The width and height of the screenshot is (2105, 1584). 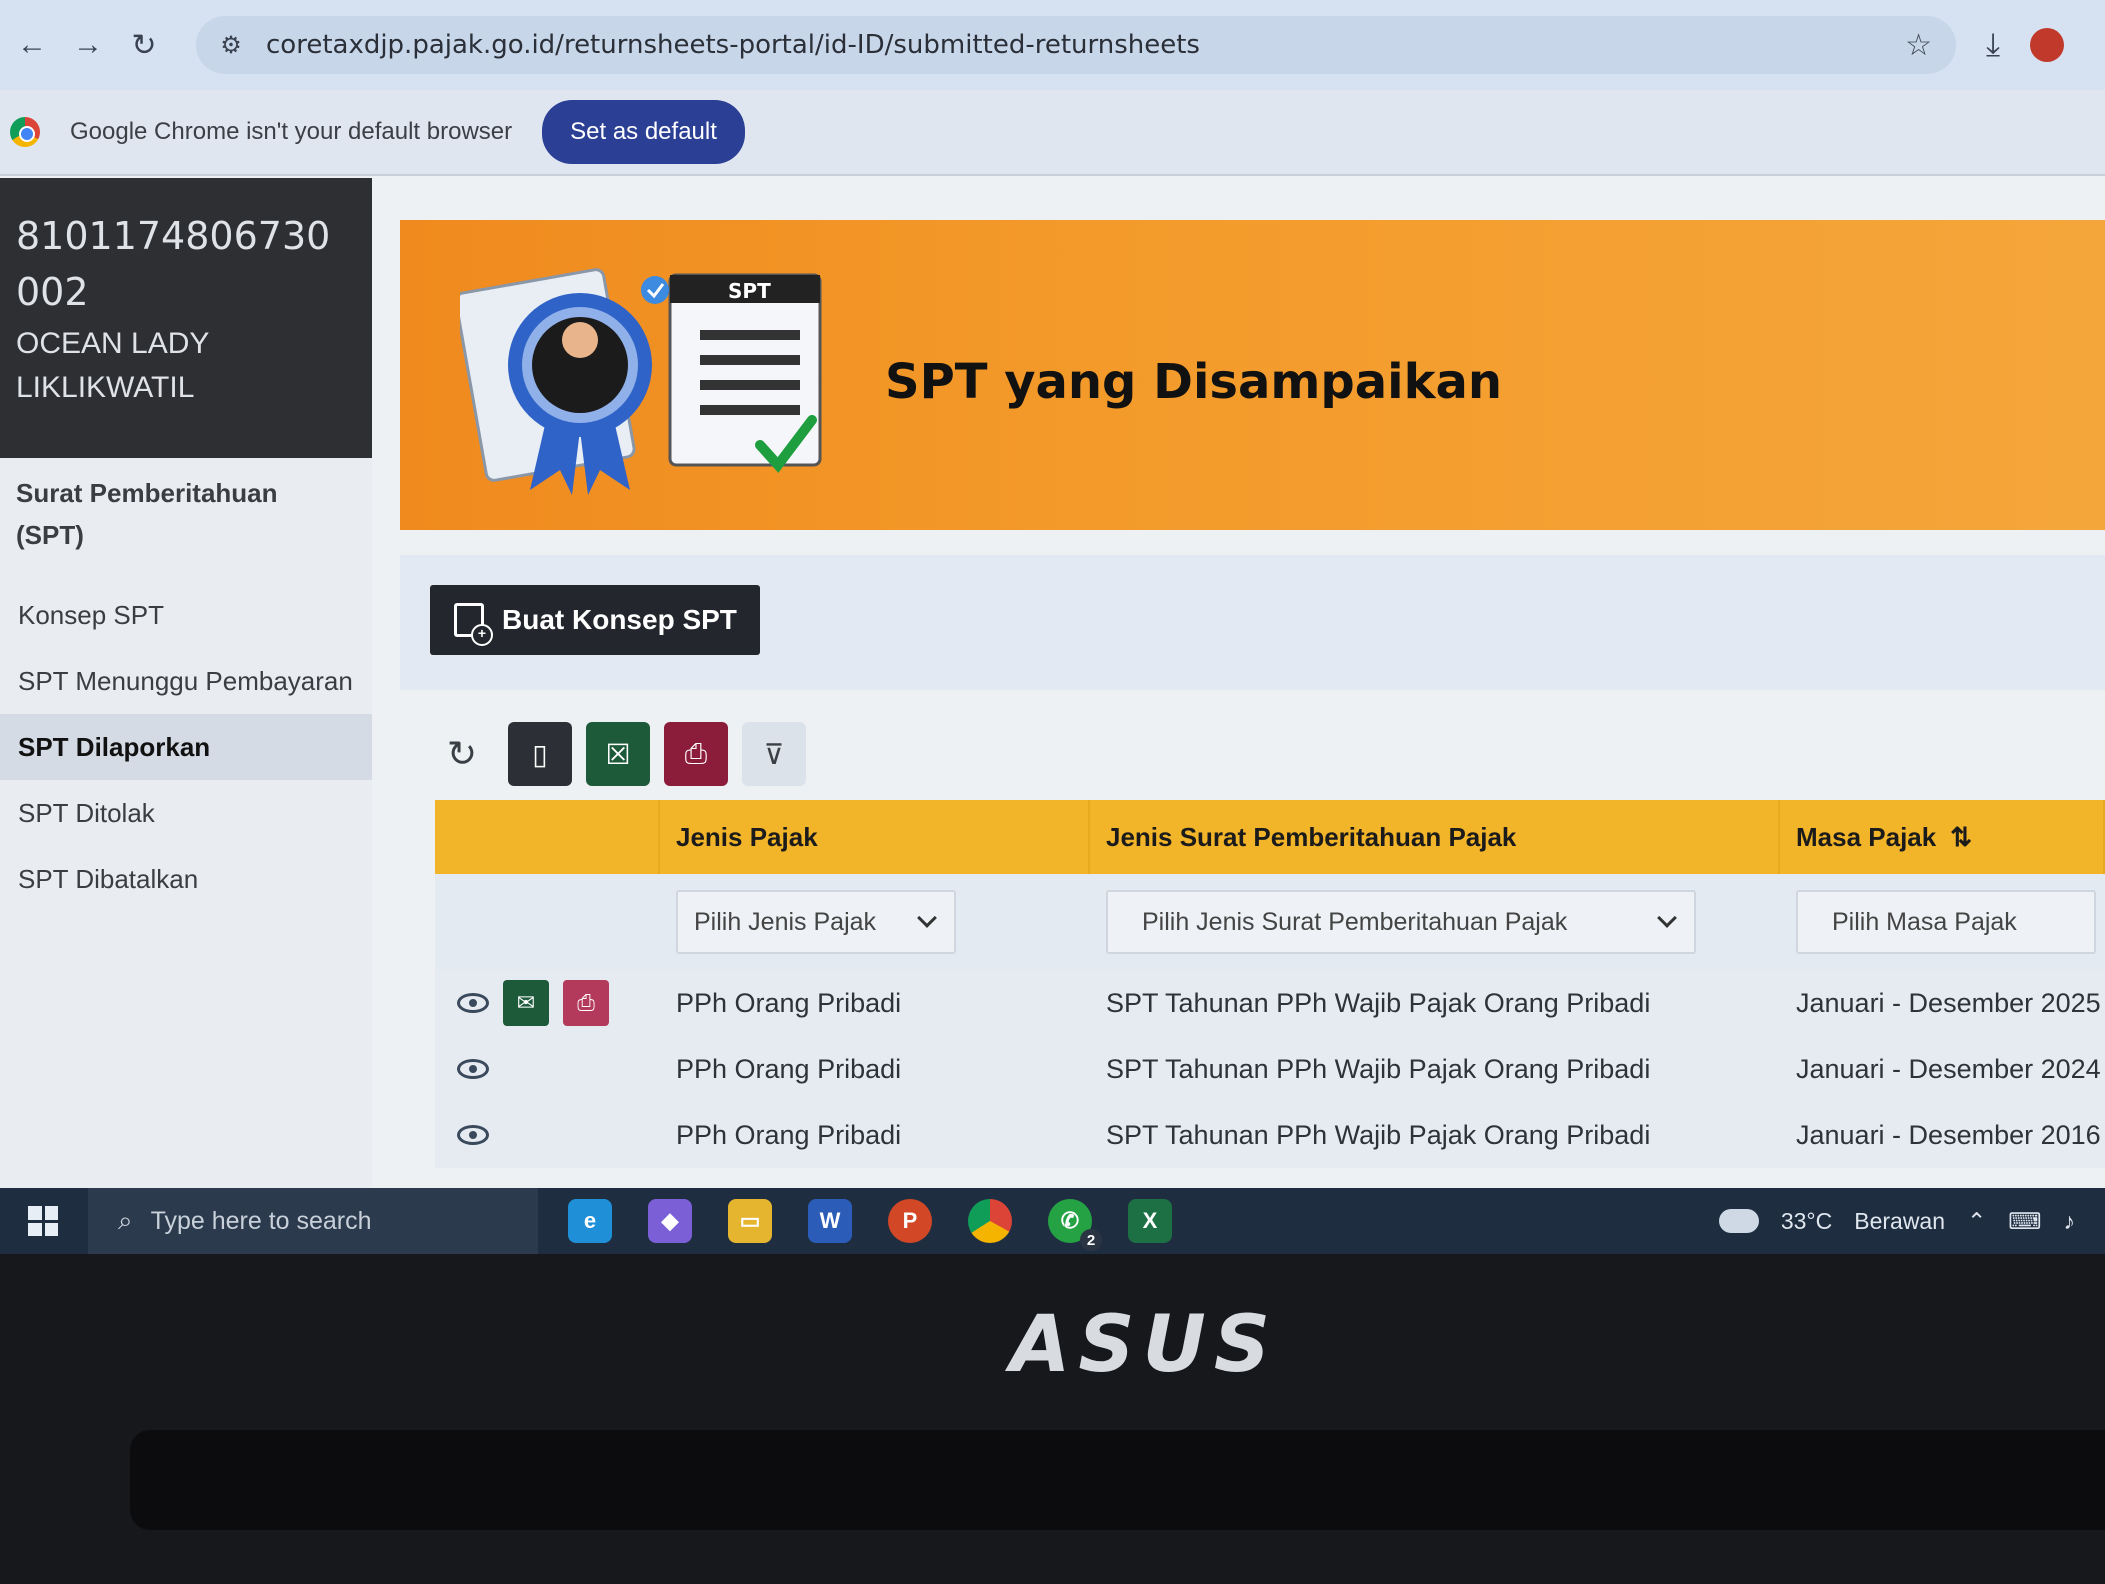 What do you see at coordinates (32, 45) in the screenshot?
I see `back-icon: ←` at bounding box center [32, 45].